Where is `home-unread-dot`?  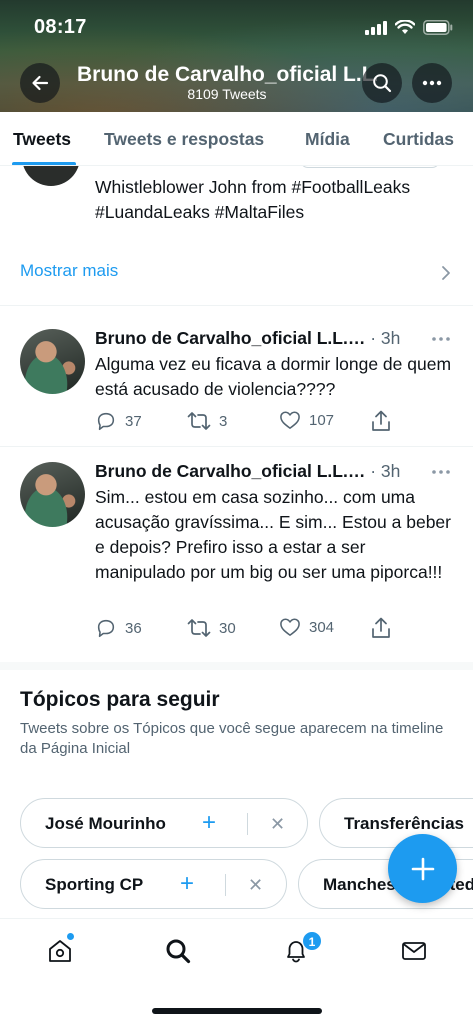 home-unread-dot is located at coordinates (70, 936).